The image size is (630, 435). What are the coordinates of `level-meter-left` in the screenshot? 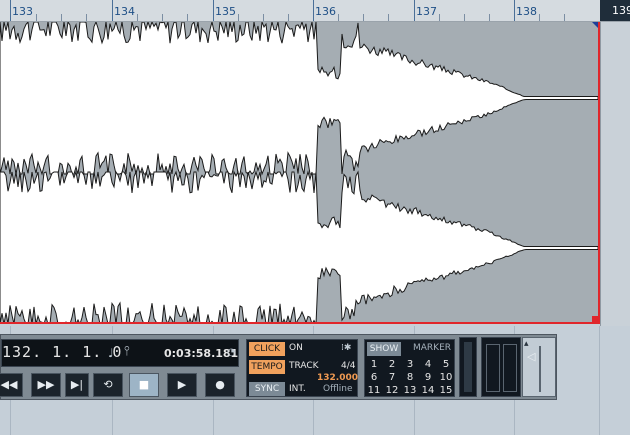 It's located at (493, 368).